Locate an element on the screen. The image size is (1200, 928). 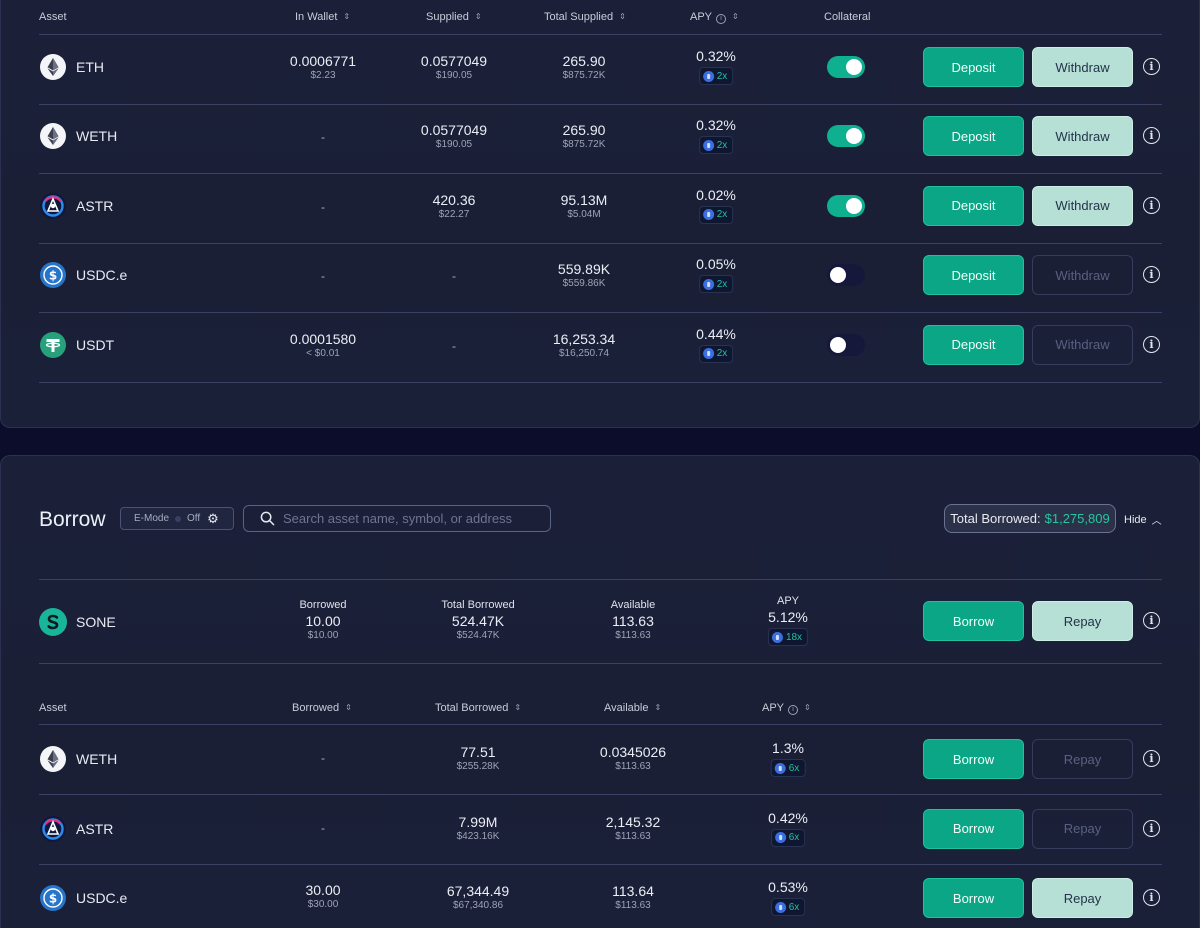
featured-borrowed-label: Borrowed is located at coordinates (323, 605).